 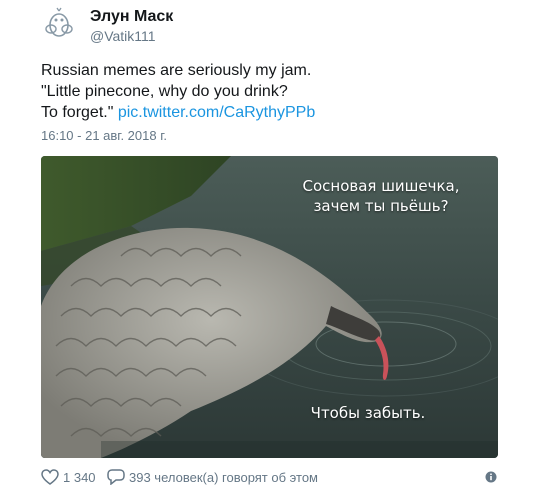 What do you see at coordinates (131, 17) in the screenshot?
I see `author-name: Элун Маск` at bounding box center [131, 17].